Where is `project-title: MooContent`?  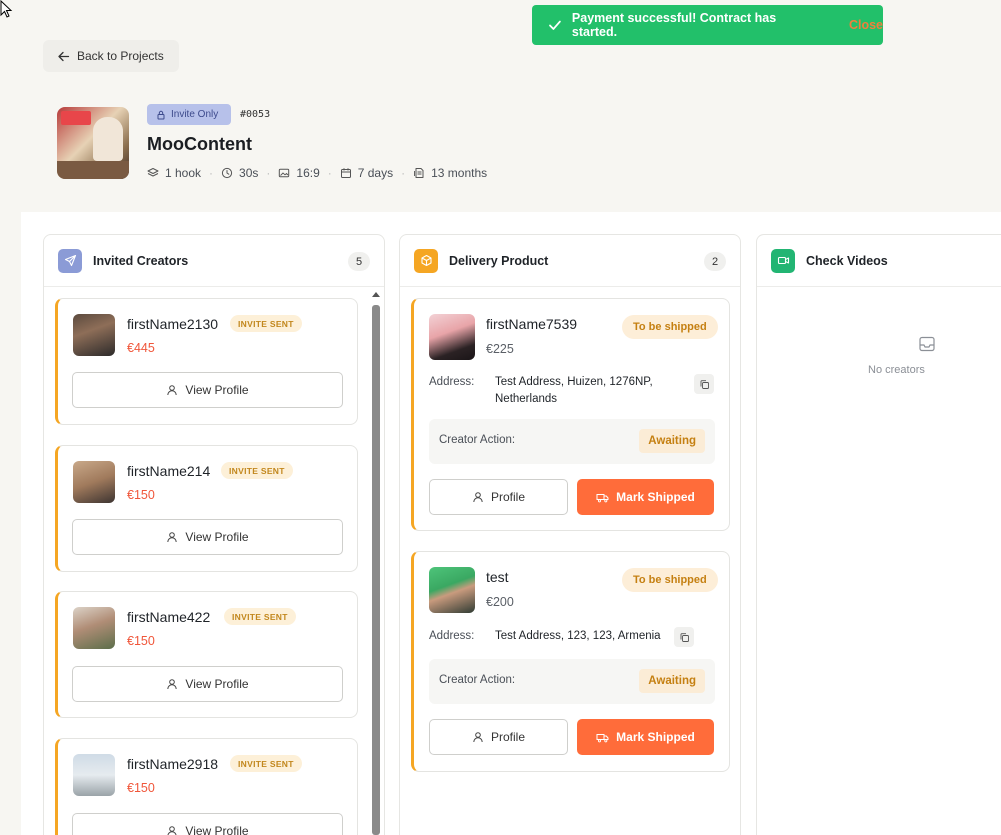
project-title: MooContent is located at coordinates (199, 144).